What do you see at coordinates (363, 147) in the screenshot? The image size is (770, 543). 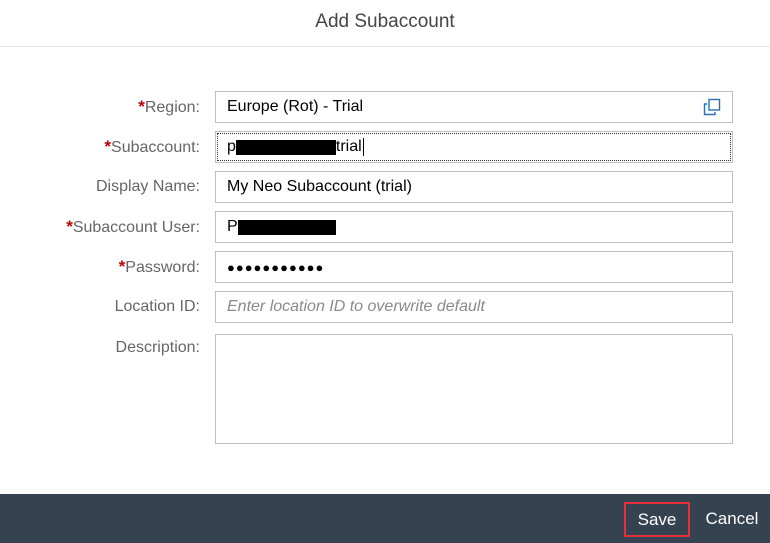 I see `text-caret` at bounding box center [363, 147].